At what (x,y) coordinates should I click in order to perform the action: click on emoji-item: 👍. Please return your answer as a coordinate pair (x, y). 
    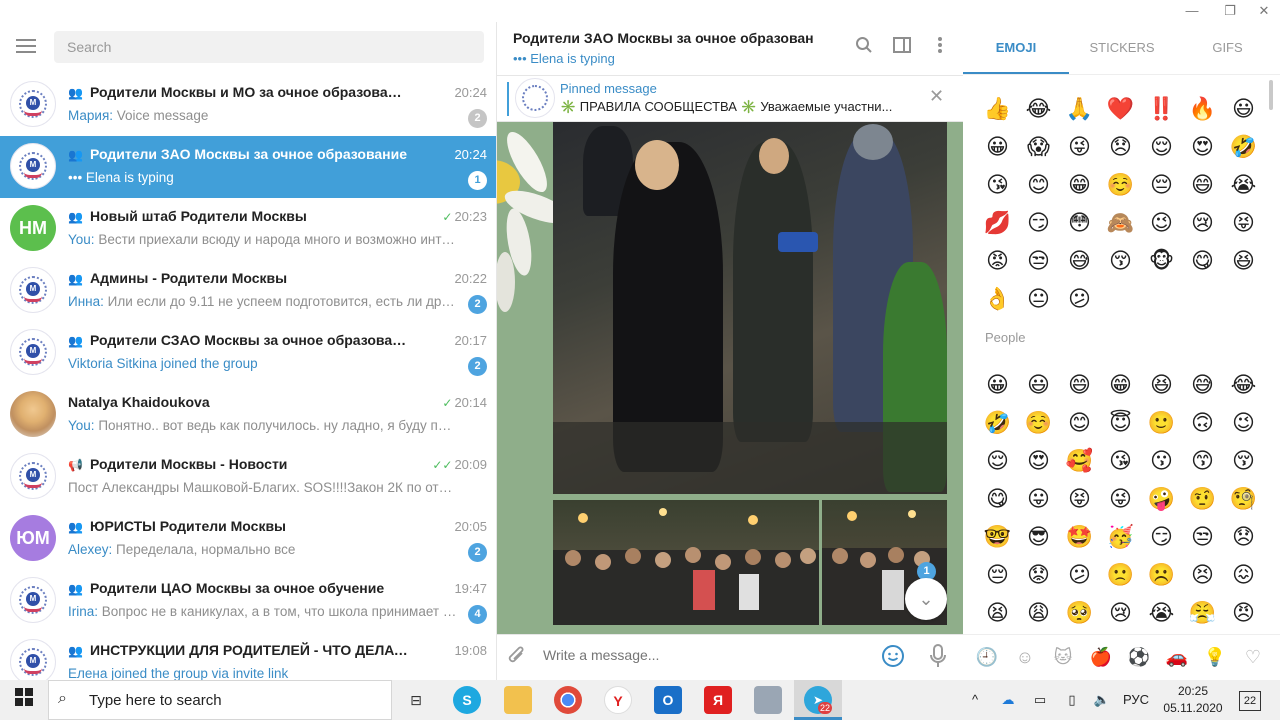
    Looking at the image, I should click on (997, 109).